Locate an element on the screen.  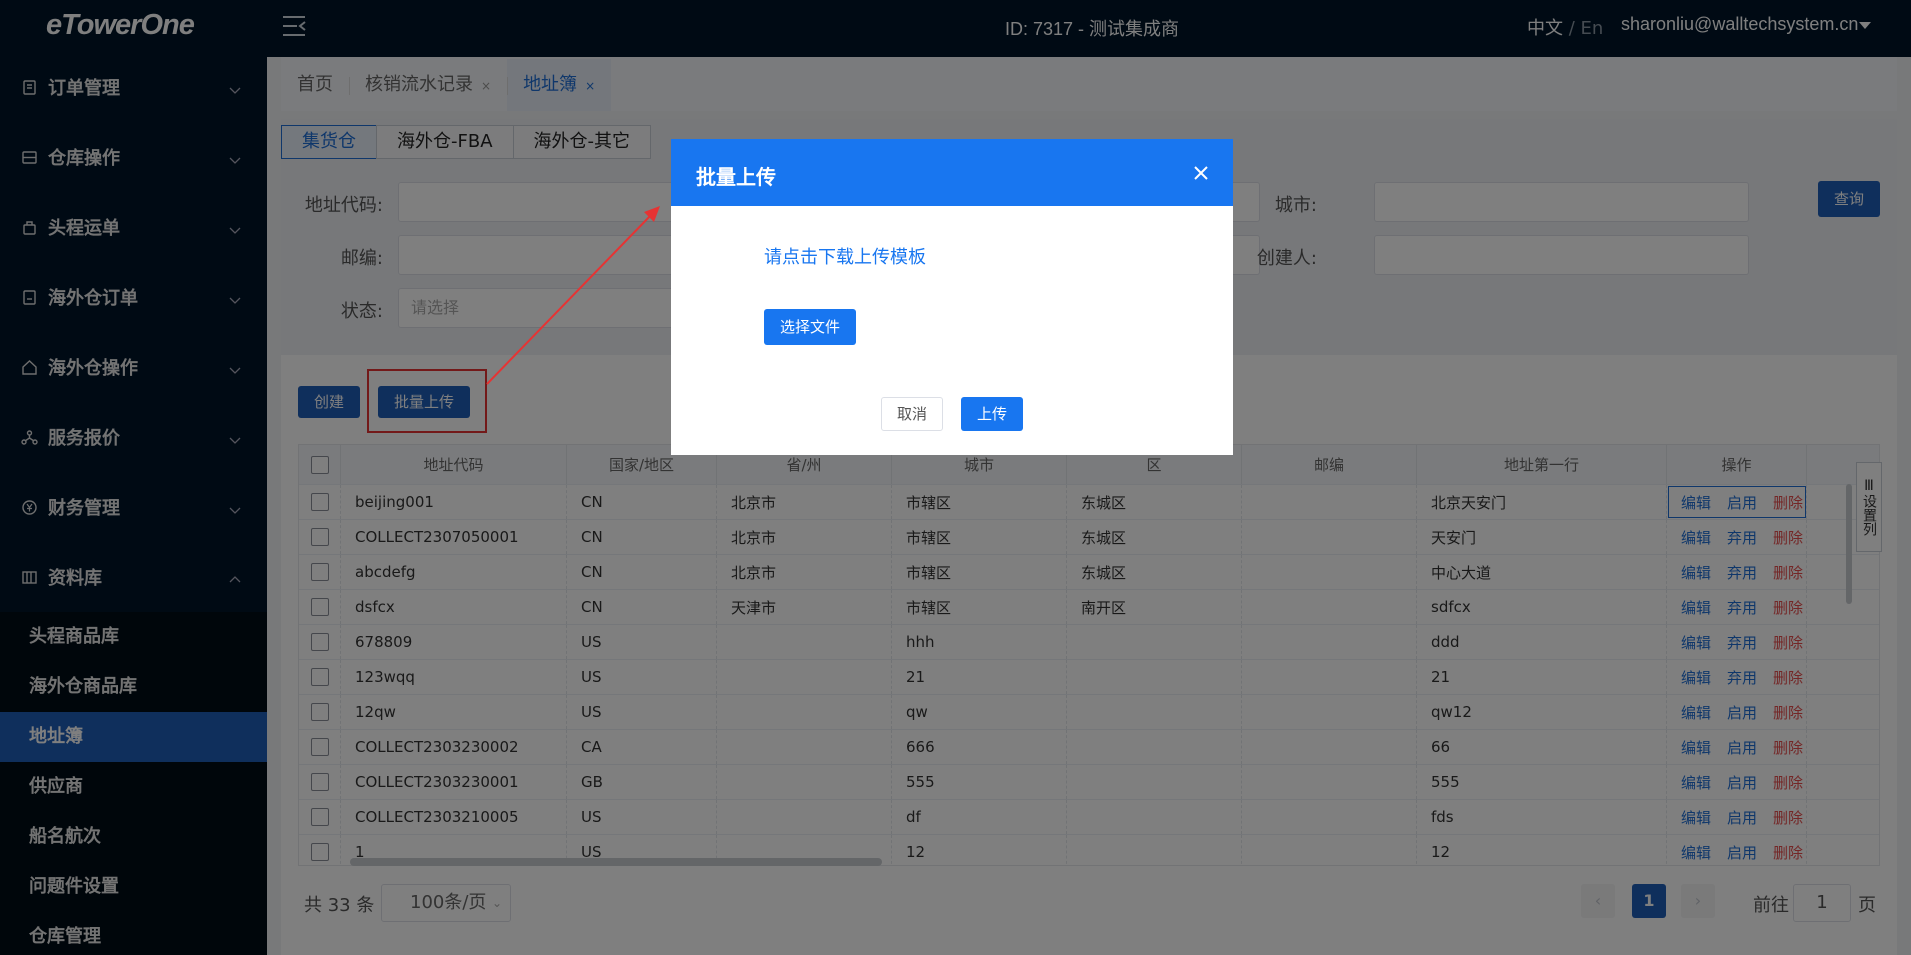
upload-button: 上传 is located at coordinates (992, 414).